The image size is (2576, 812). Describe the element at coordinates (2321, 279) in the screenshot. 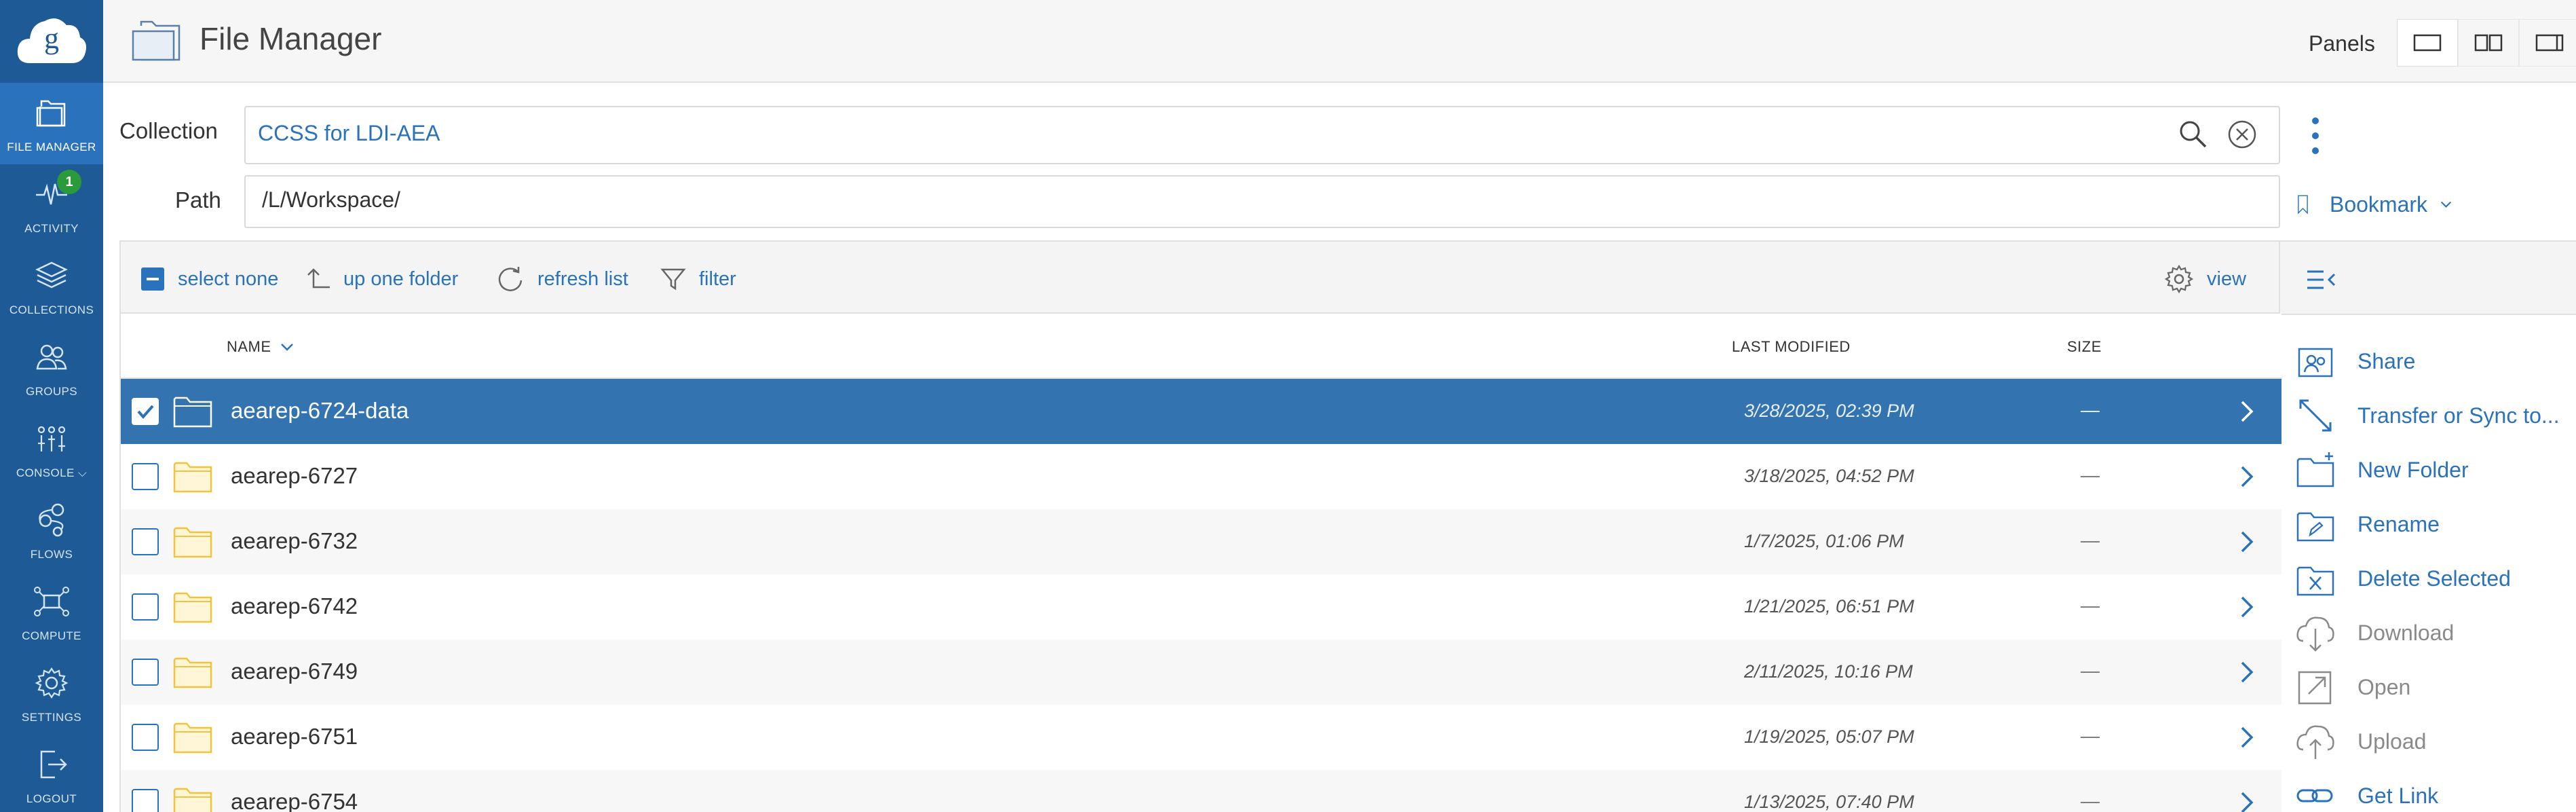

I see `collapse-panel-icon` at that location.